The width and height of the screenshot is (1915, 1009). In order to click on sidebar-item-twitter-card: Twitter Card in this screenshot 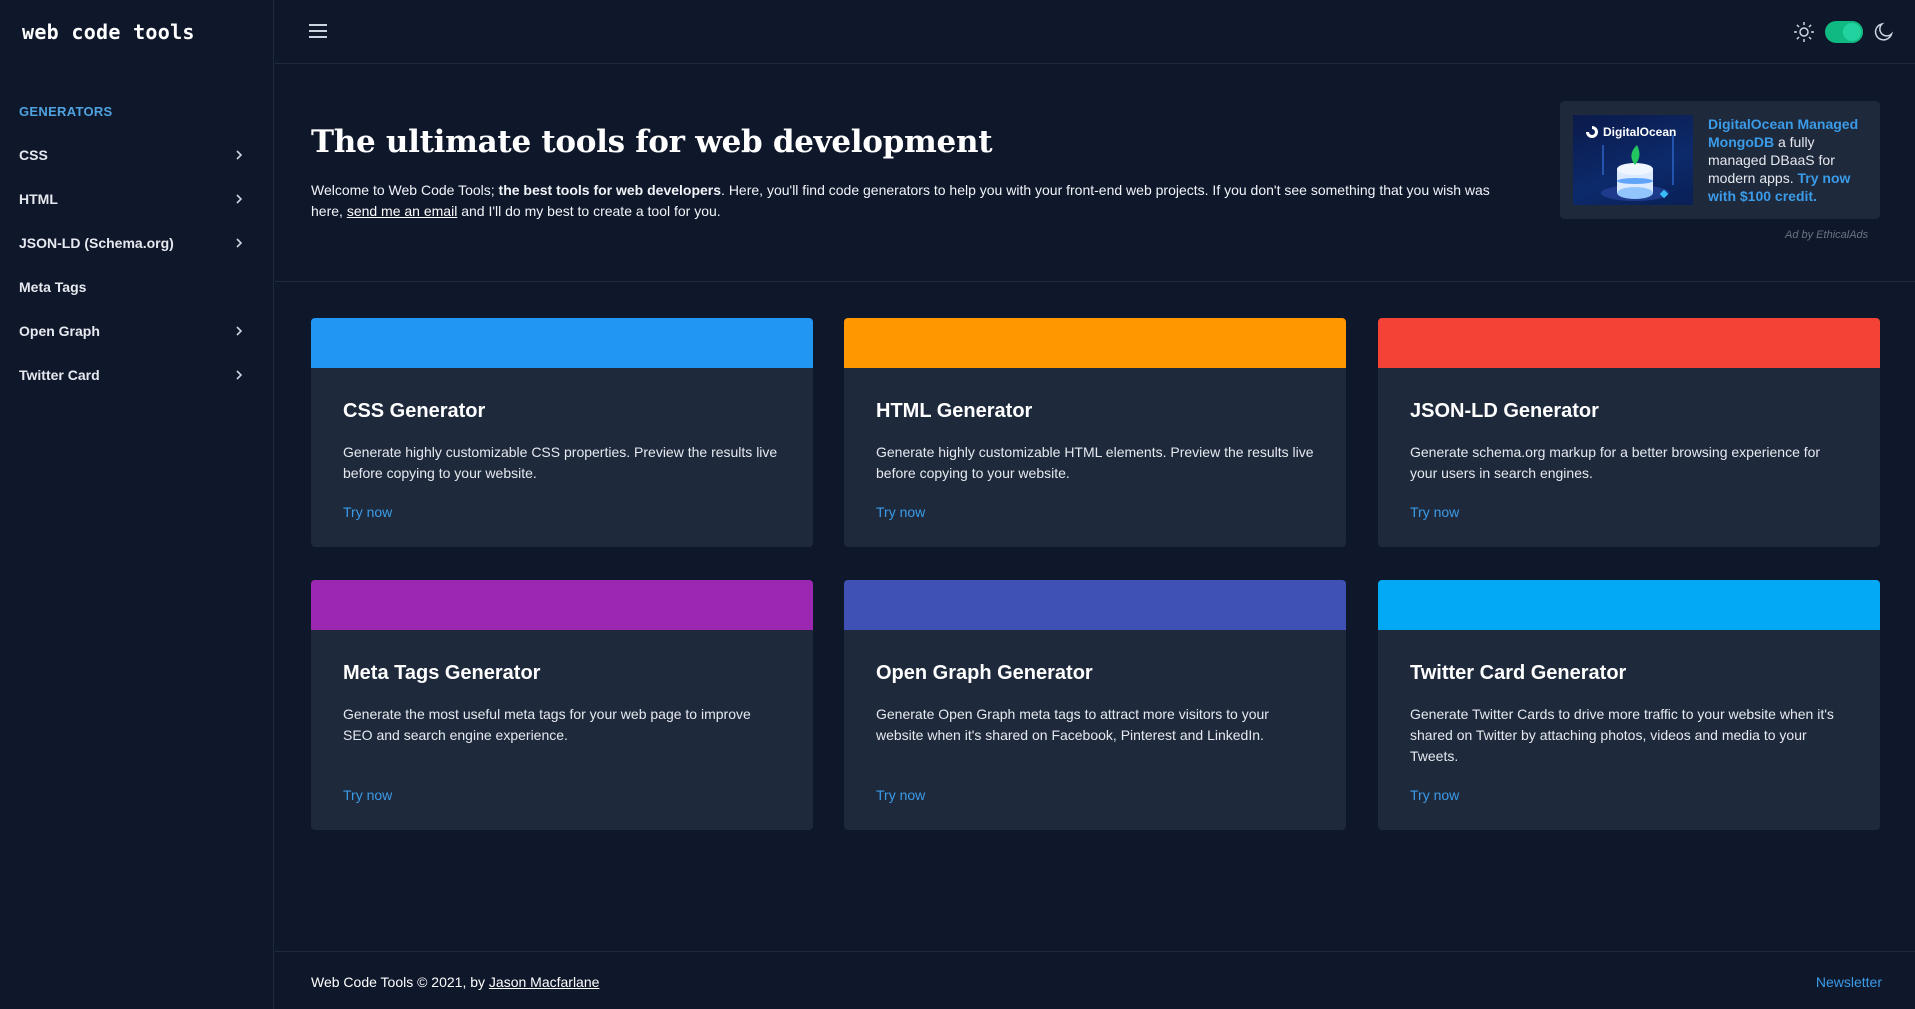, I will do `click(137, 375)`.